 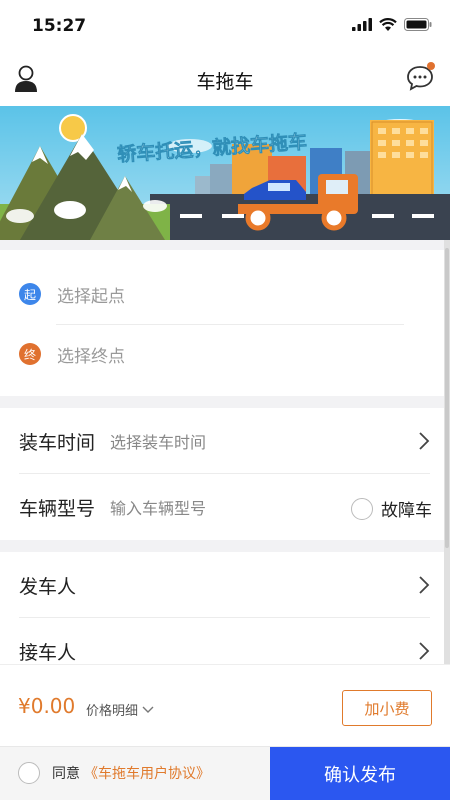 What do you see at coordinates (147, 773) in the screenshot?
I see `agreement-link: 《车拖车用户协议》` at bounding box center [147, 773].